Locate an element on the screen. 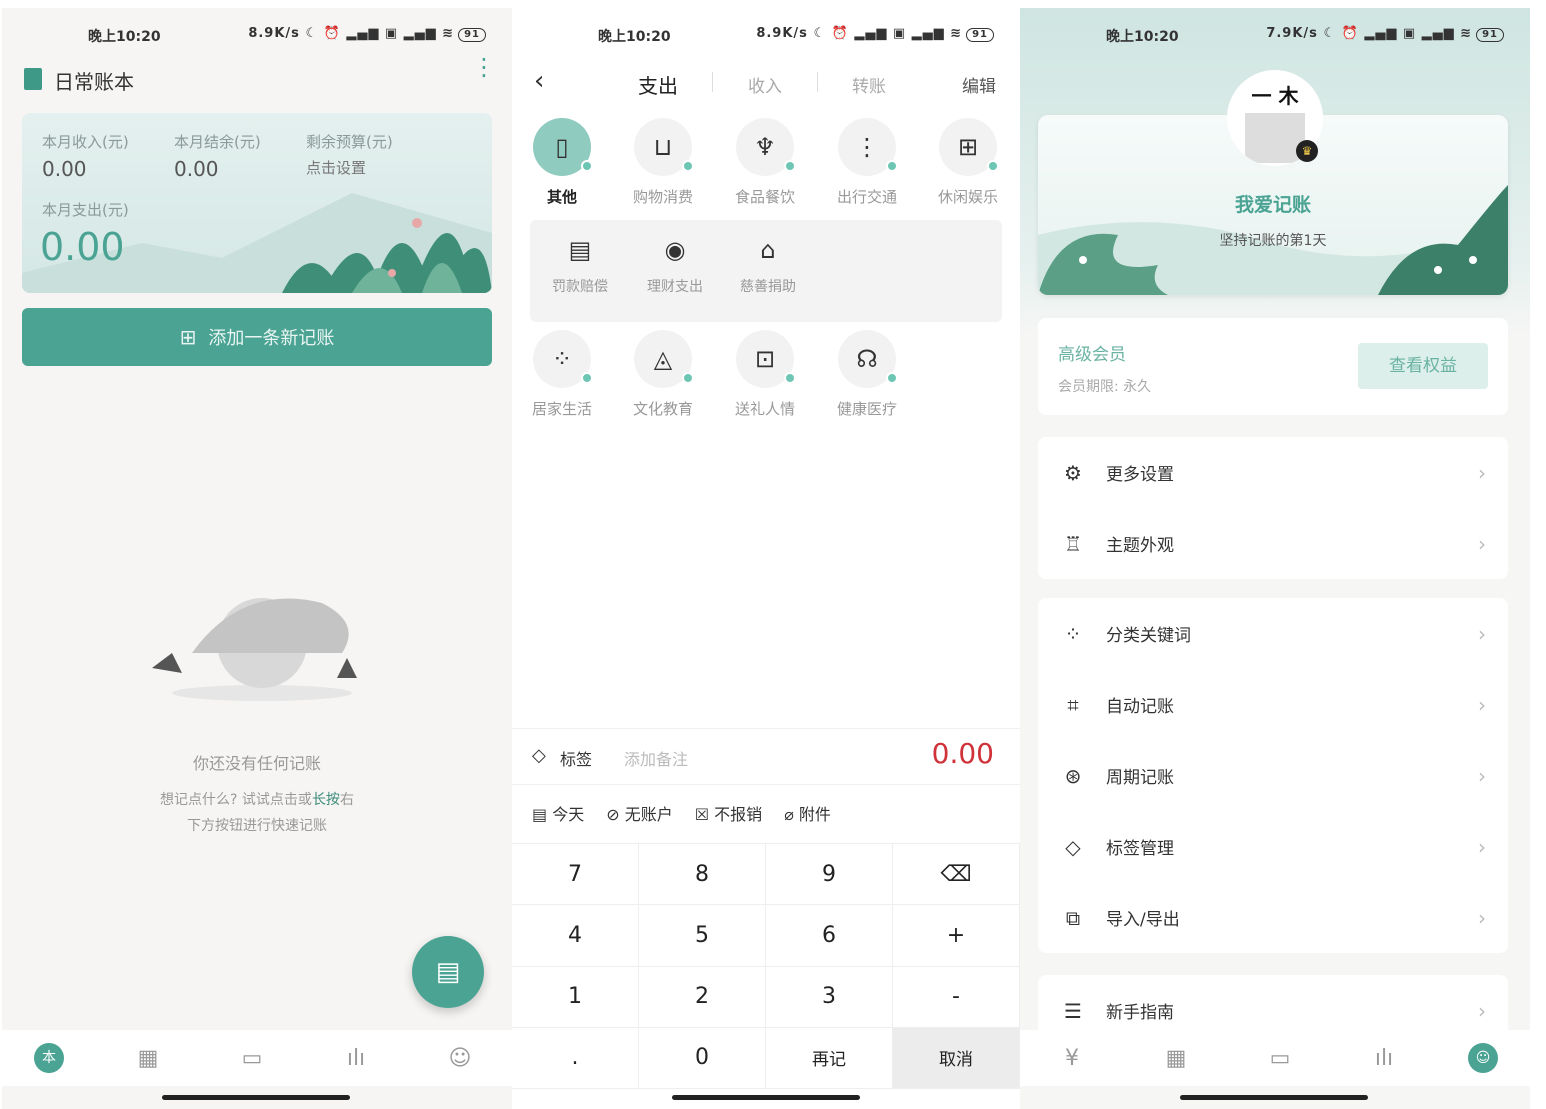  back-arrow-icon: ‹ is located at coordinates (539, 81).